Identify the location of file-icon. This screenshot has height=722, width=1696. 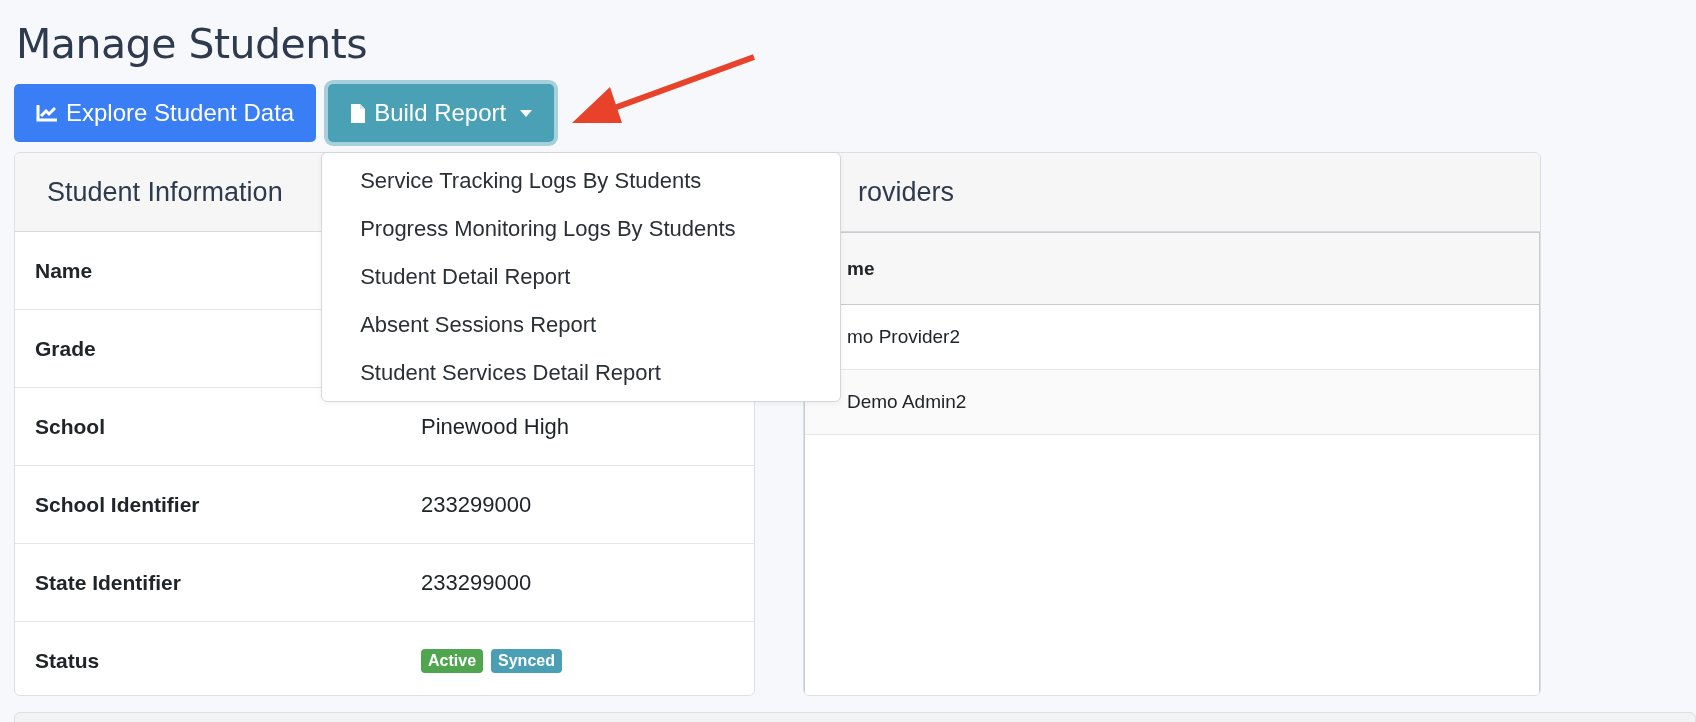
(358, 113).